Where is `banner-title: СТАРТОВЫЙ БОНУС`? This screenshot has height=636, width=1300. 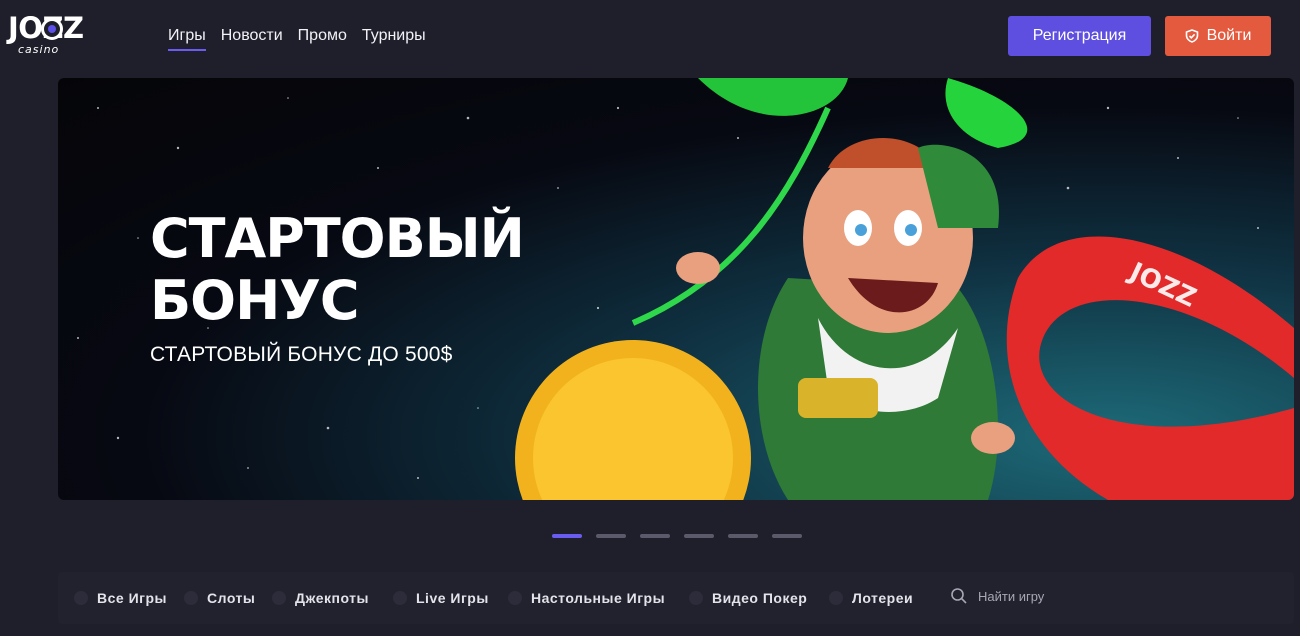 banner-title: СТАРТОВЫЙ БОНУС is located at coordinates (350, 270).